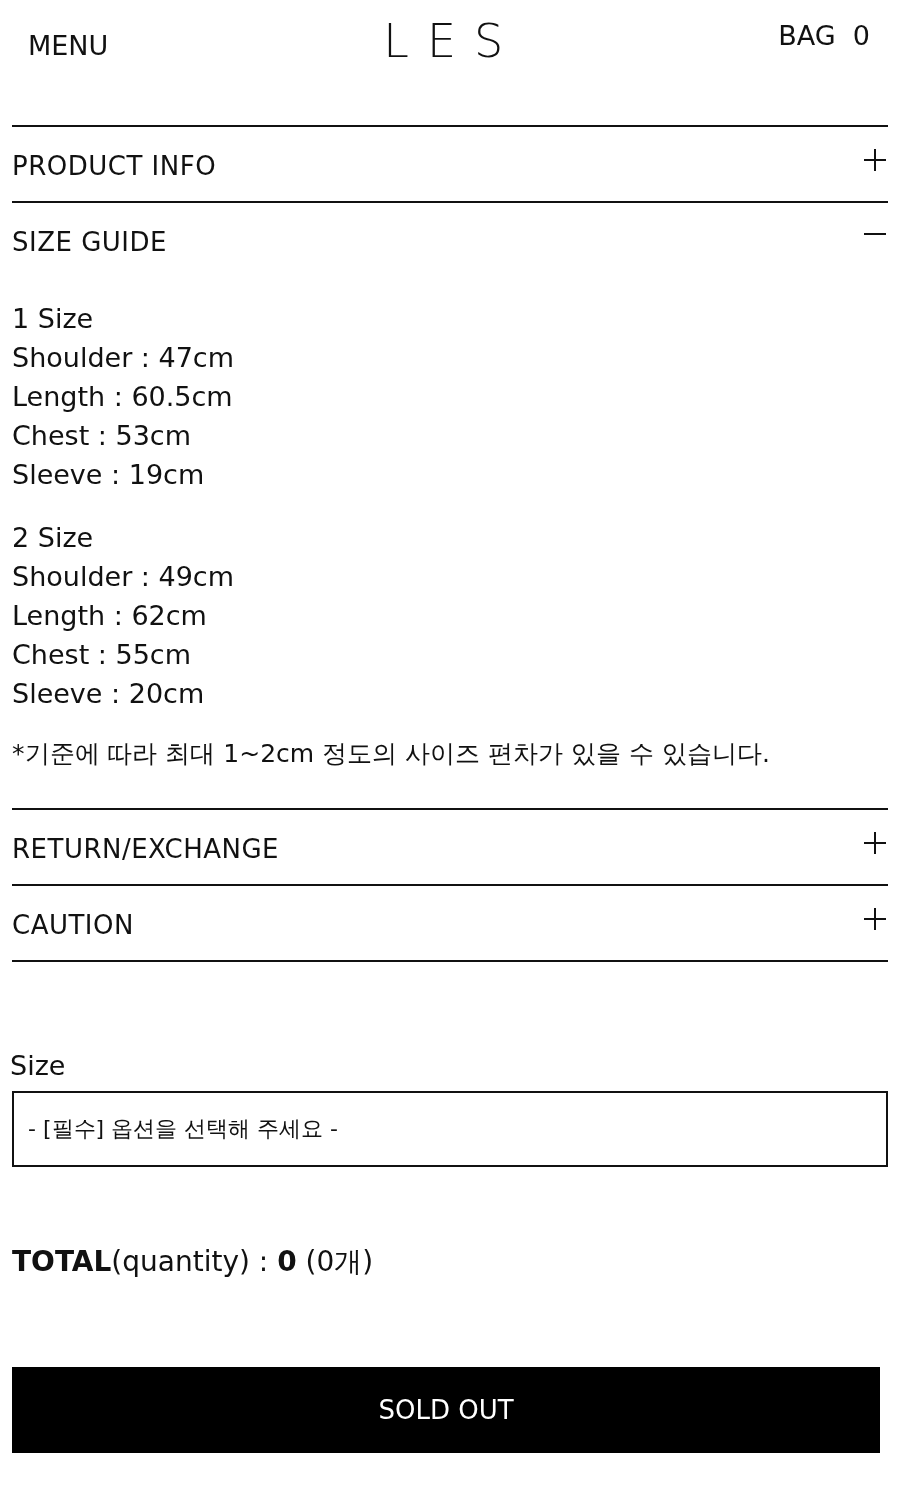 Image resolution: width=900 pixels, height=1500 pixels. Describe the element at coordinates (109, 694) in the screenshot. I see `size-line: Sleeve : 20cm` at that location.